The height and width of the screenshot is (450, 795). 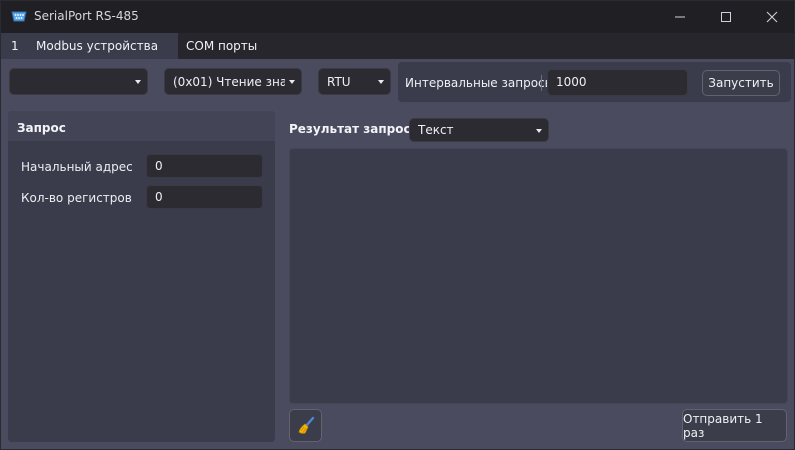 I want to click on window-title: SerialPort RS-485, so click(x=86, y=16).